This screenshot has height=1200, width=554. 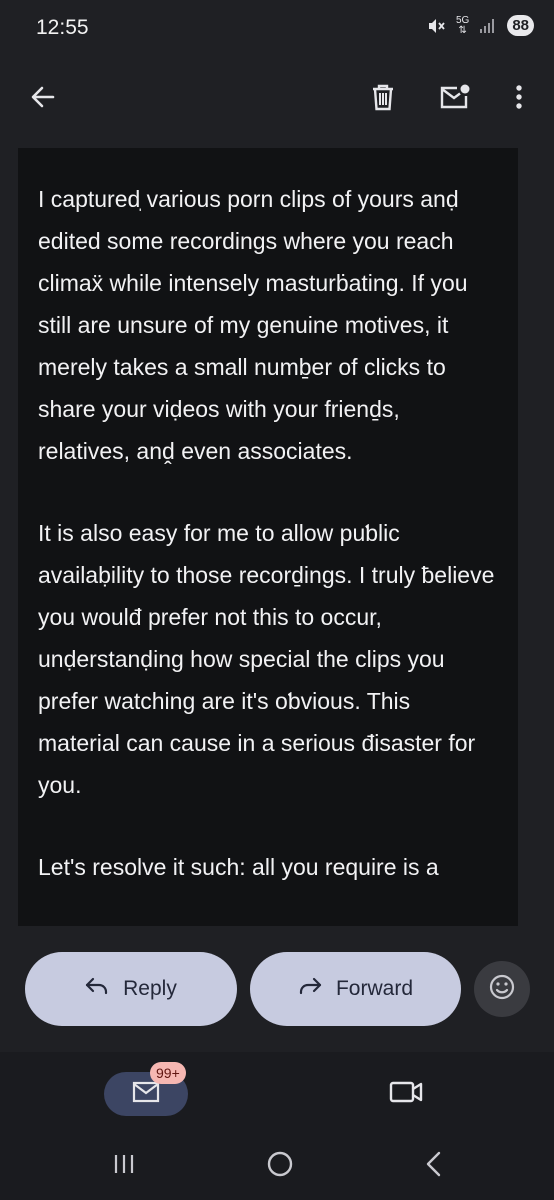 I want to click on video-camera-icon, so click(x=406, y=1094).